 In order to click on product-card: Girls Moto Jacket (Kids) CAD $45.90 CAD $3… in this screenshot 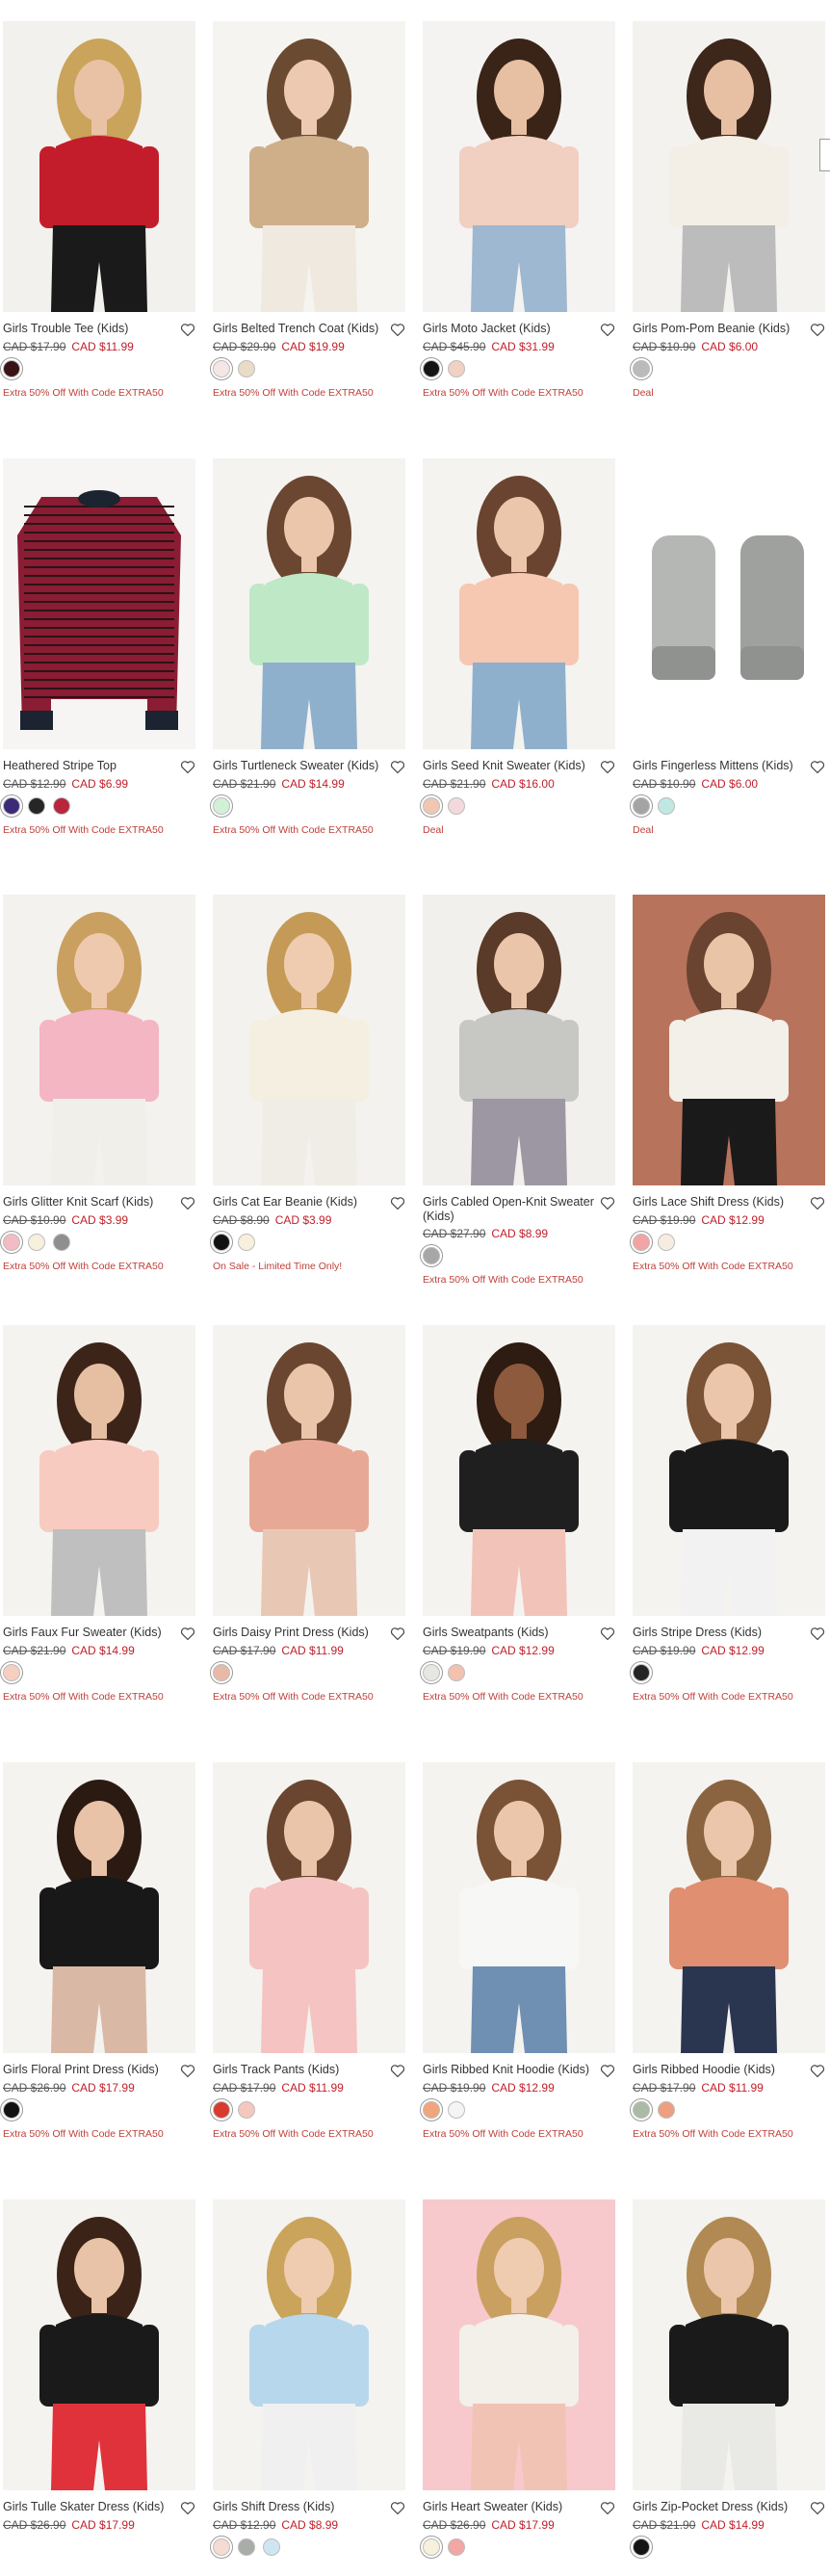, I will do `click(518, 210)`.